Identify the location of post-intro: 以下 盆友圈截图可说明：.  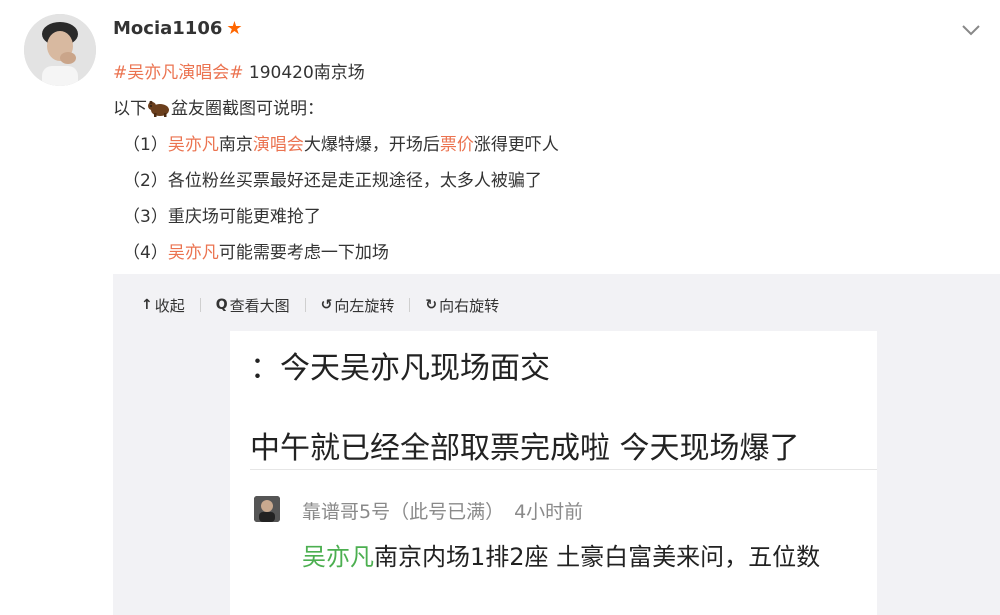
(218, 106).